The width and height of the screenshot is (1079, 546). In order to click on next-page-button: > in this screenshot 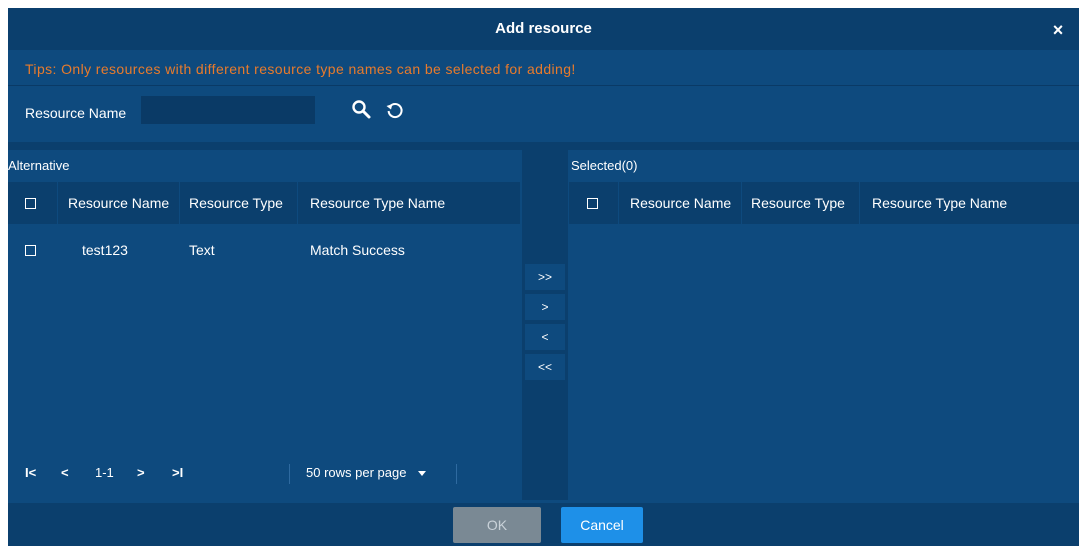, I will do `click(141, 473)`.